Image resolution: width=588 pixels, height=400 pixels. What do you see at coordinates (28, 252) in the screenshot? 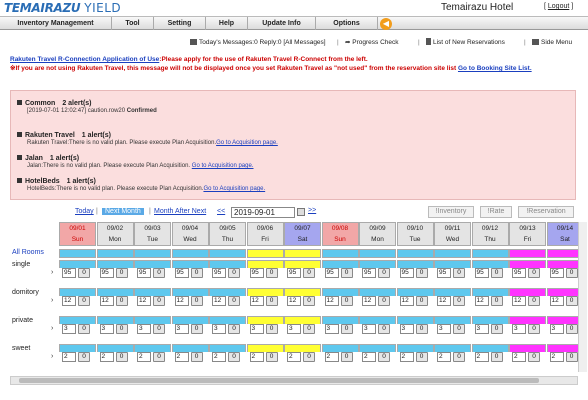
I see `all-rooms-link: All Rooms` at bounding box center [28, 252].